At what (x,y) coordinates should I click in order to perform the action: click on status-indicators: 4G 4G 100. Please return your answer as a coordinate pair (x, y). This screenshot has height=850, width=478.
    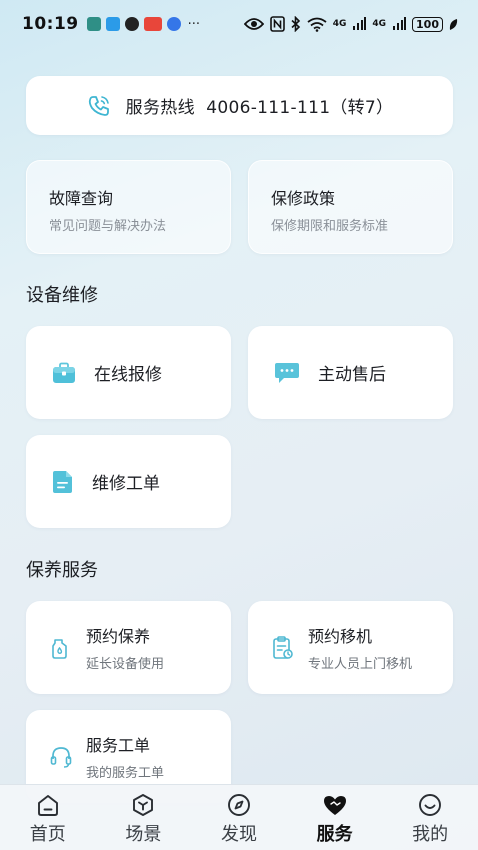
    Looking at the image, I should click on (350, 24).